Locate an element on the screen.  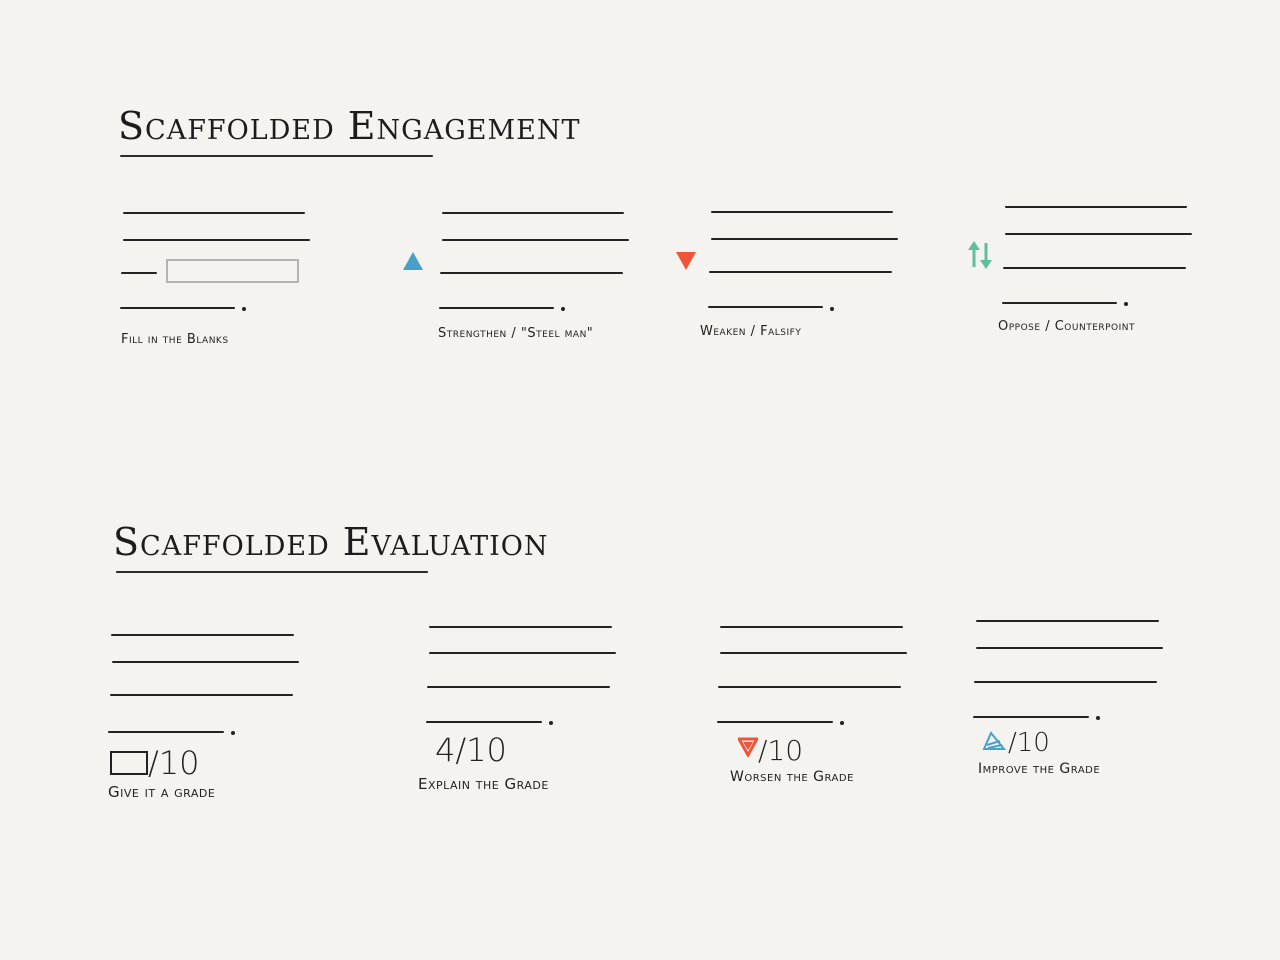
caption-strengthen: Strengthen / "Steel man" is located at coordinates (516, 333).